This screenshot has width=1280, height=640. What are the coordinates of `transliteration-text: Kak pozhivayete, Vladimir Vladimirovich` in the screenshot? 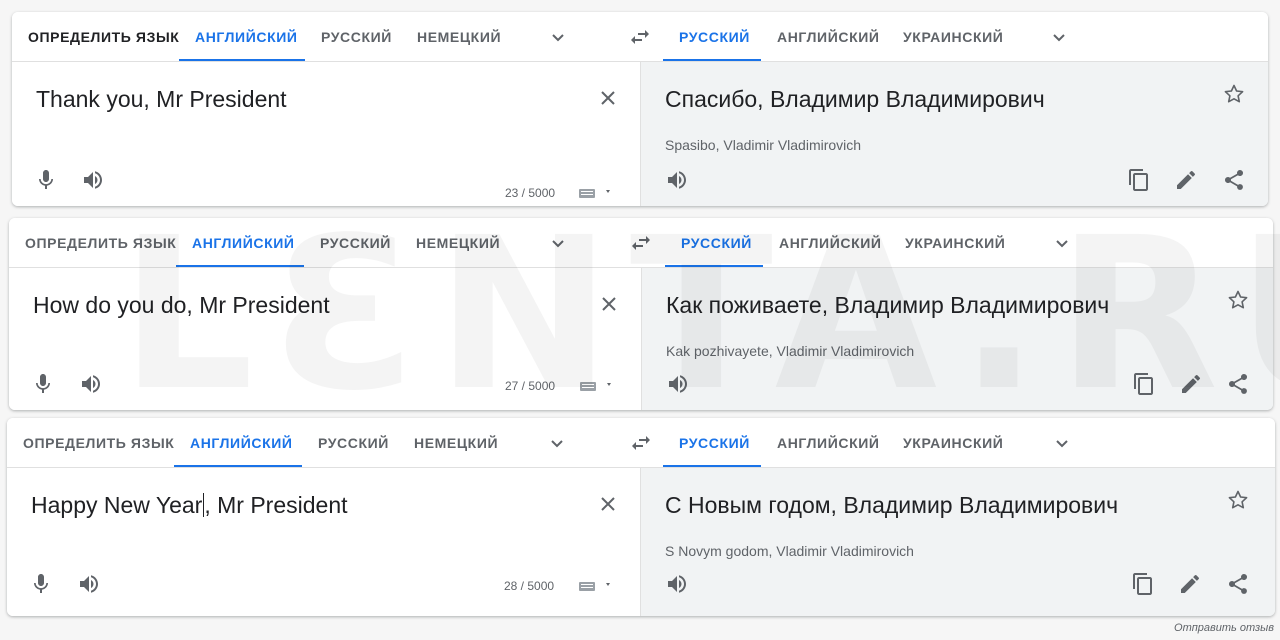 It's located at (790, 351).